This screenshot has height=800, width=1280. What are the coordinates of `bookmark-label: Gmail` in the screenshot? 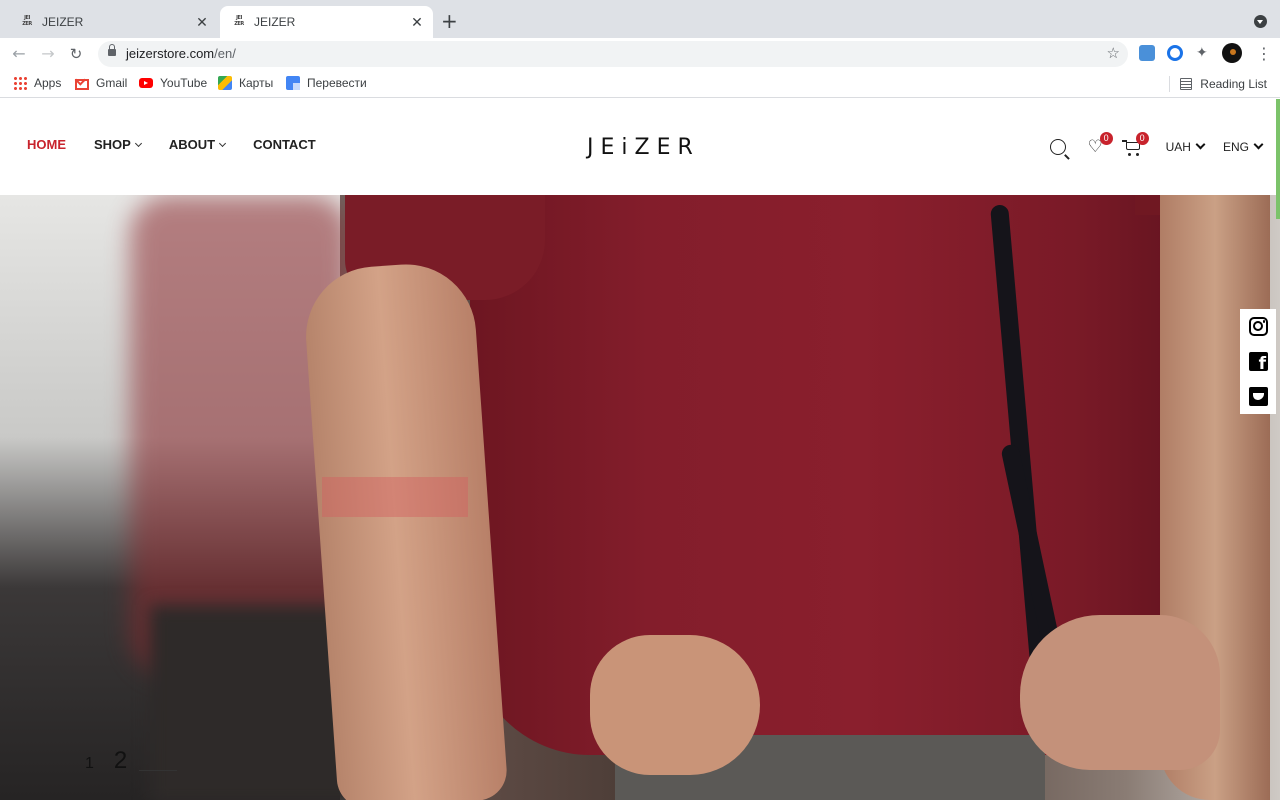 It's located at (112, 83).